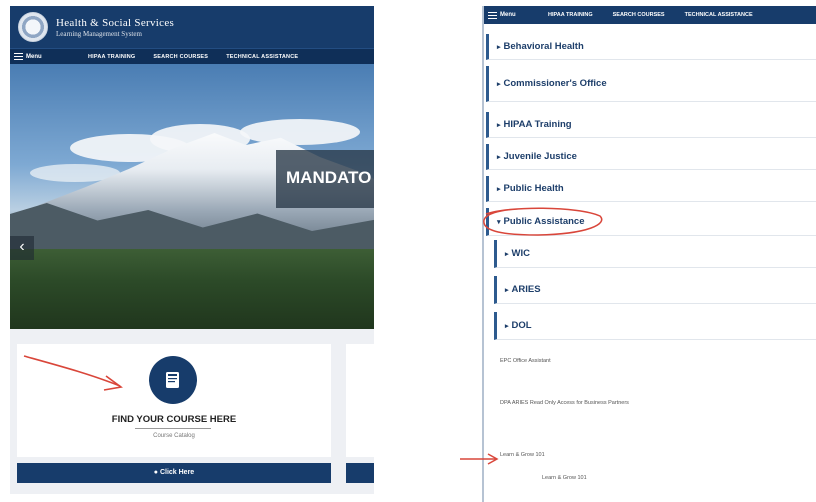 The image size is (816, 502). Describe the element at coordinates (174, 473) in the screenshot. I see `click-here-button: ● Click Here` at that location.